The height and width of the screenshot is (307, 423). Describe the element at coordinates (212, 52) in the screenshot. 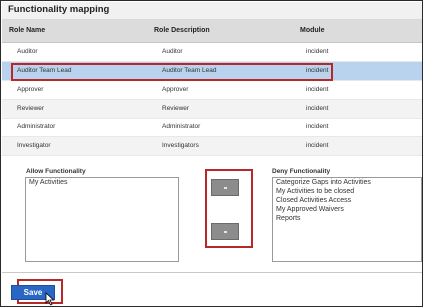

I see `table-row: Auditor Auditor incident` at that location.